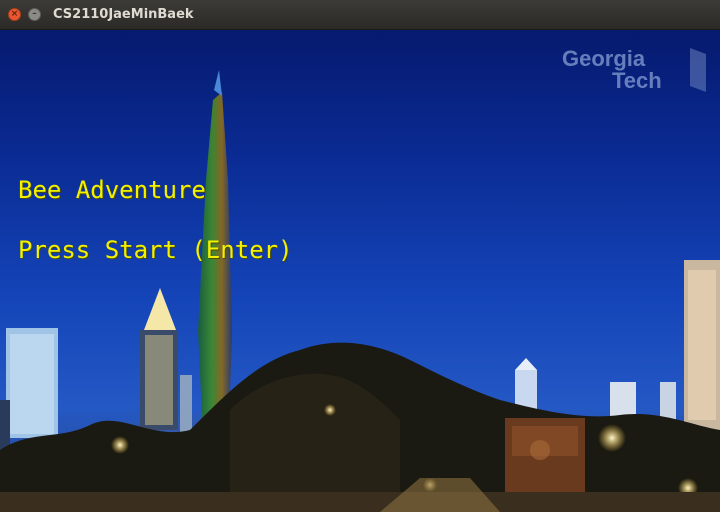 The width and height of the screenshot is (720, 512). What do you see at coordinates (155, 250) in the screenshot?
I see `start-prompt: Press Start (Enter)` at bounding box center [155, 250].